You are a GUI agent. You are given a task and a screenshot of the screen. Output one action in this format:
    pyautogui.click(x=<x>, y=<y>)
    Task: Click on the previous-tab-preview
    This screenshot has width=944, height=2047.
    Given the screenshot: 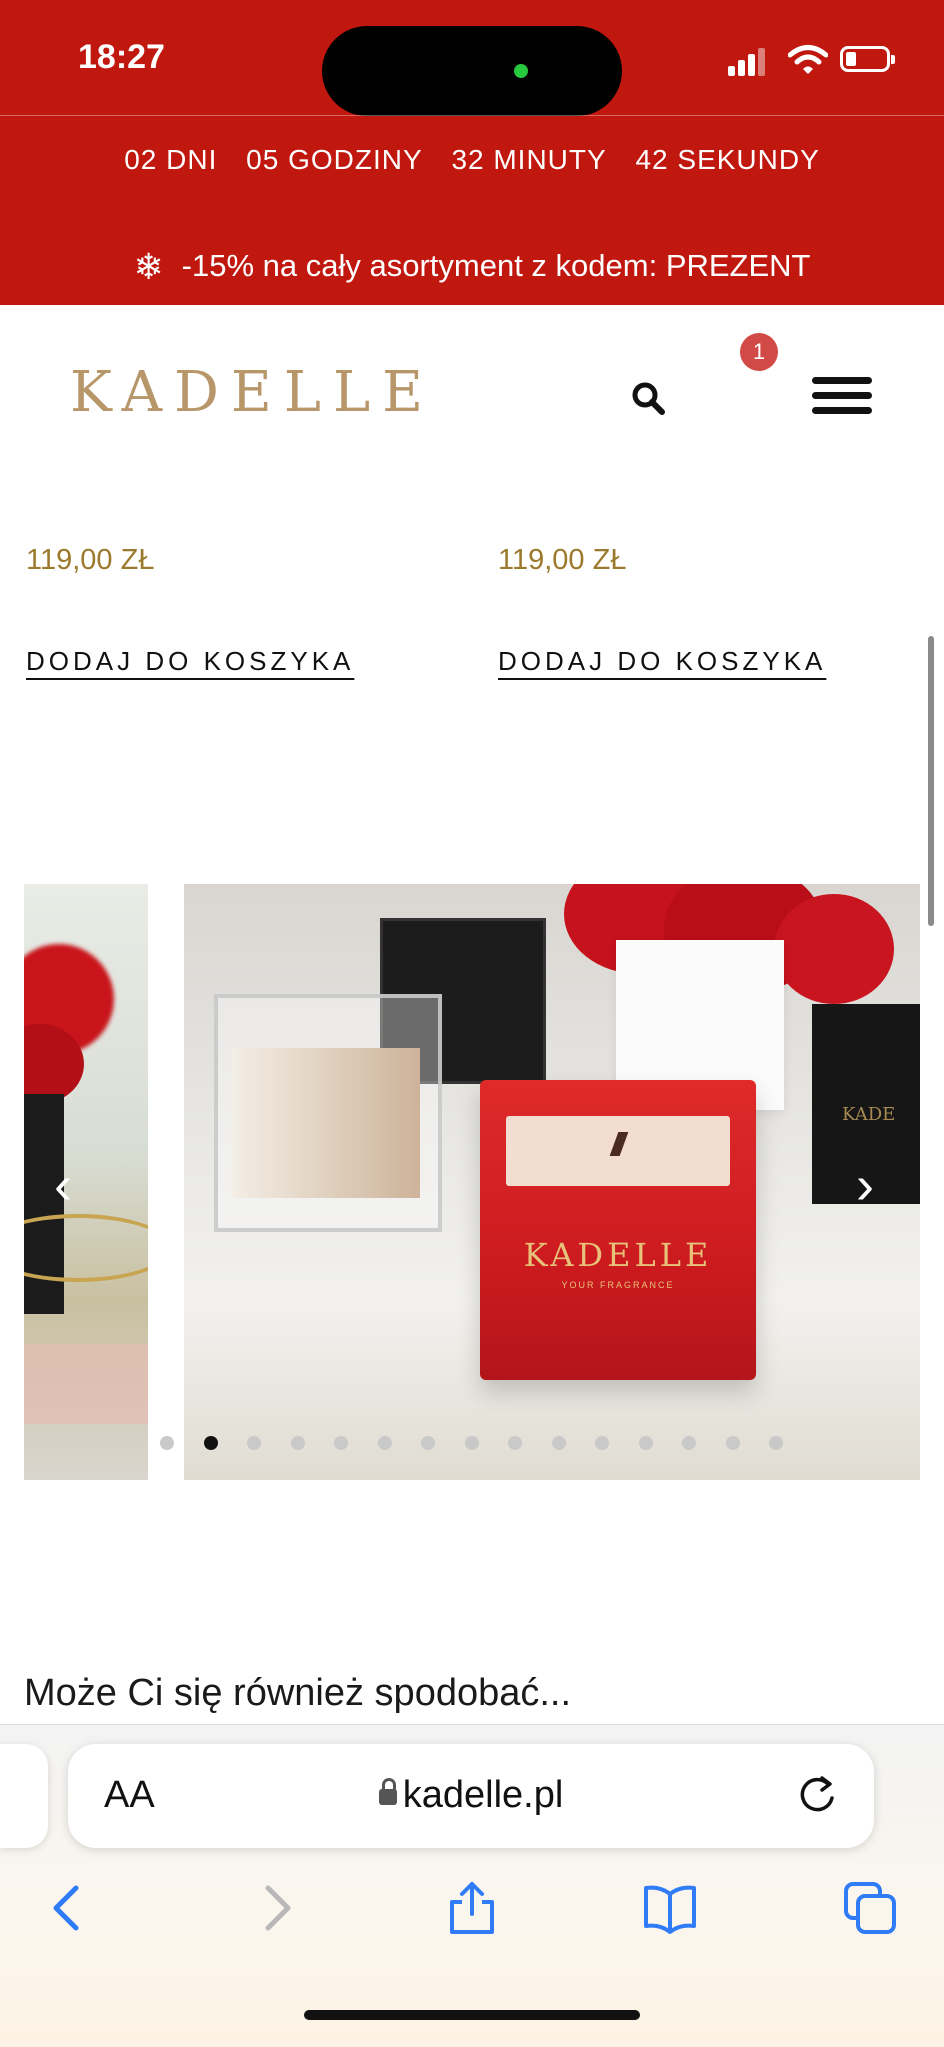 What is the action you would take?
    pyautogui.click(x=24, y=1796)
    